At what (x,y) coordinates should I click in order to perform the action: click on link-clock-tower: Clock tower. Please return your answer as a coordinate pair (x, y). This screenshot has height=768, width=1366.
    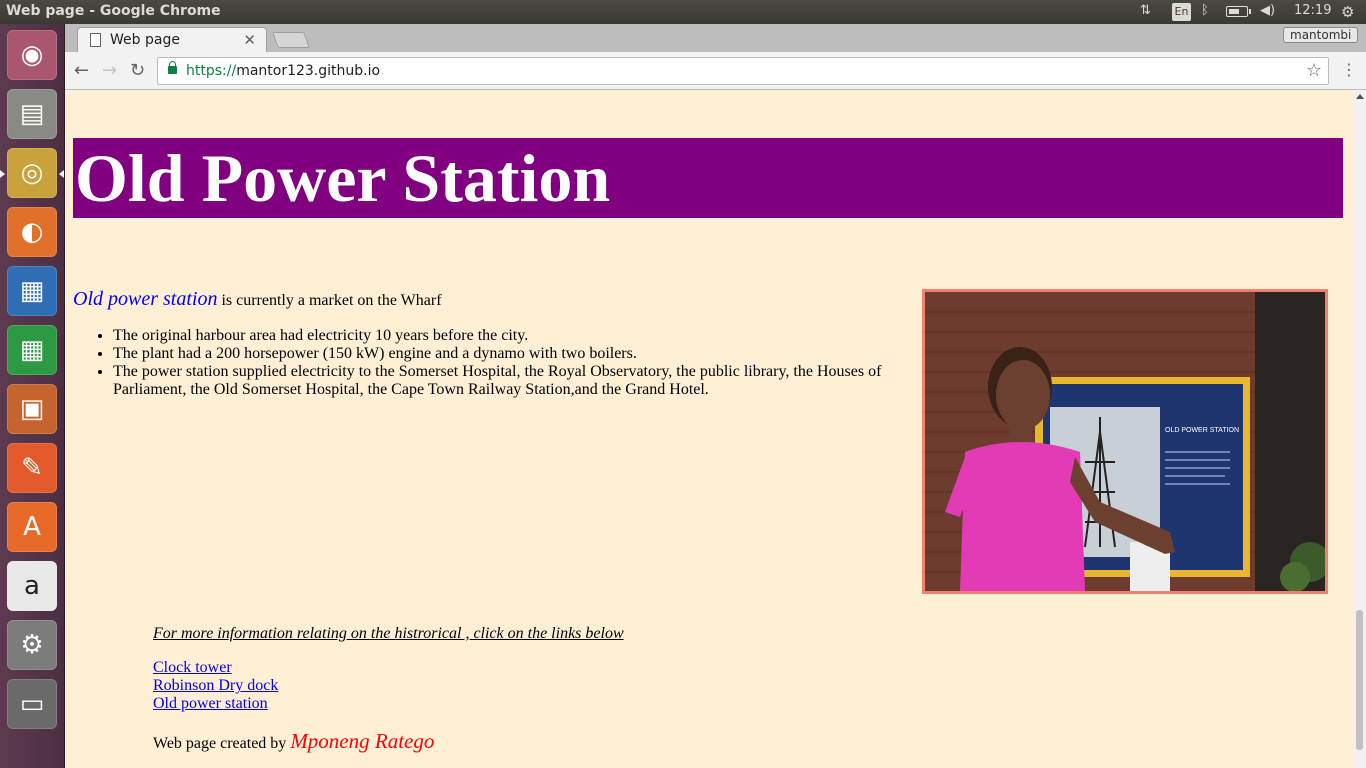
    Looking at the image, I should click on (215, 668).